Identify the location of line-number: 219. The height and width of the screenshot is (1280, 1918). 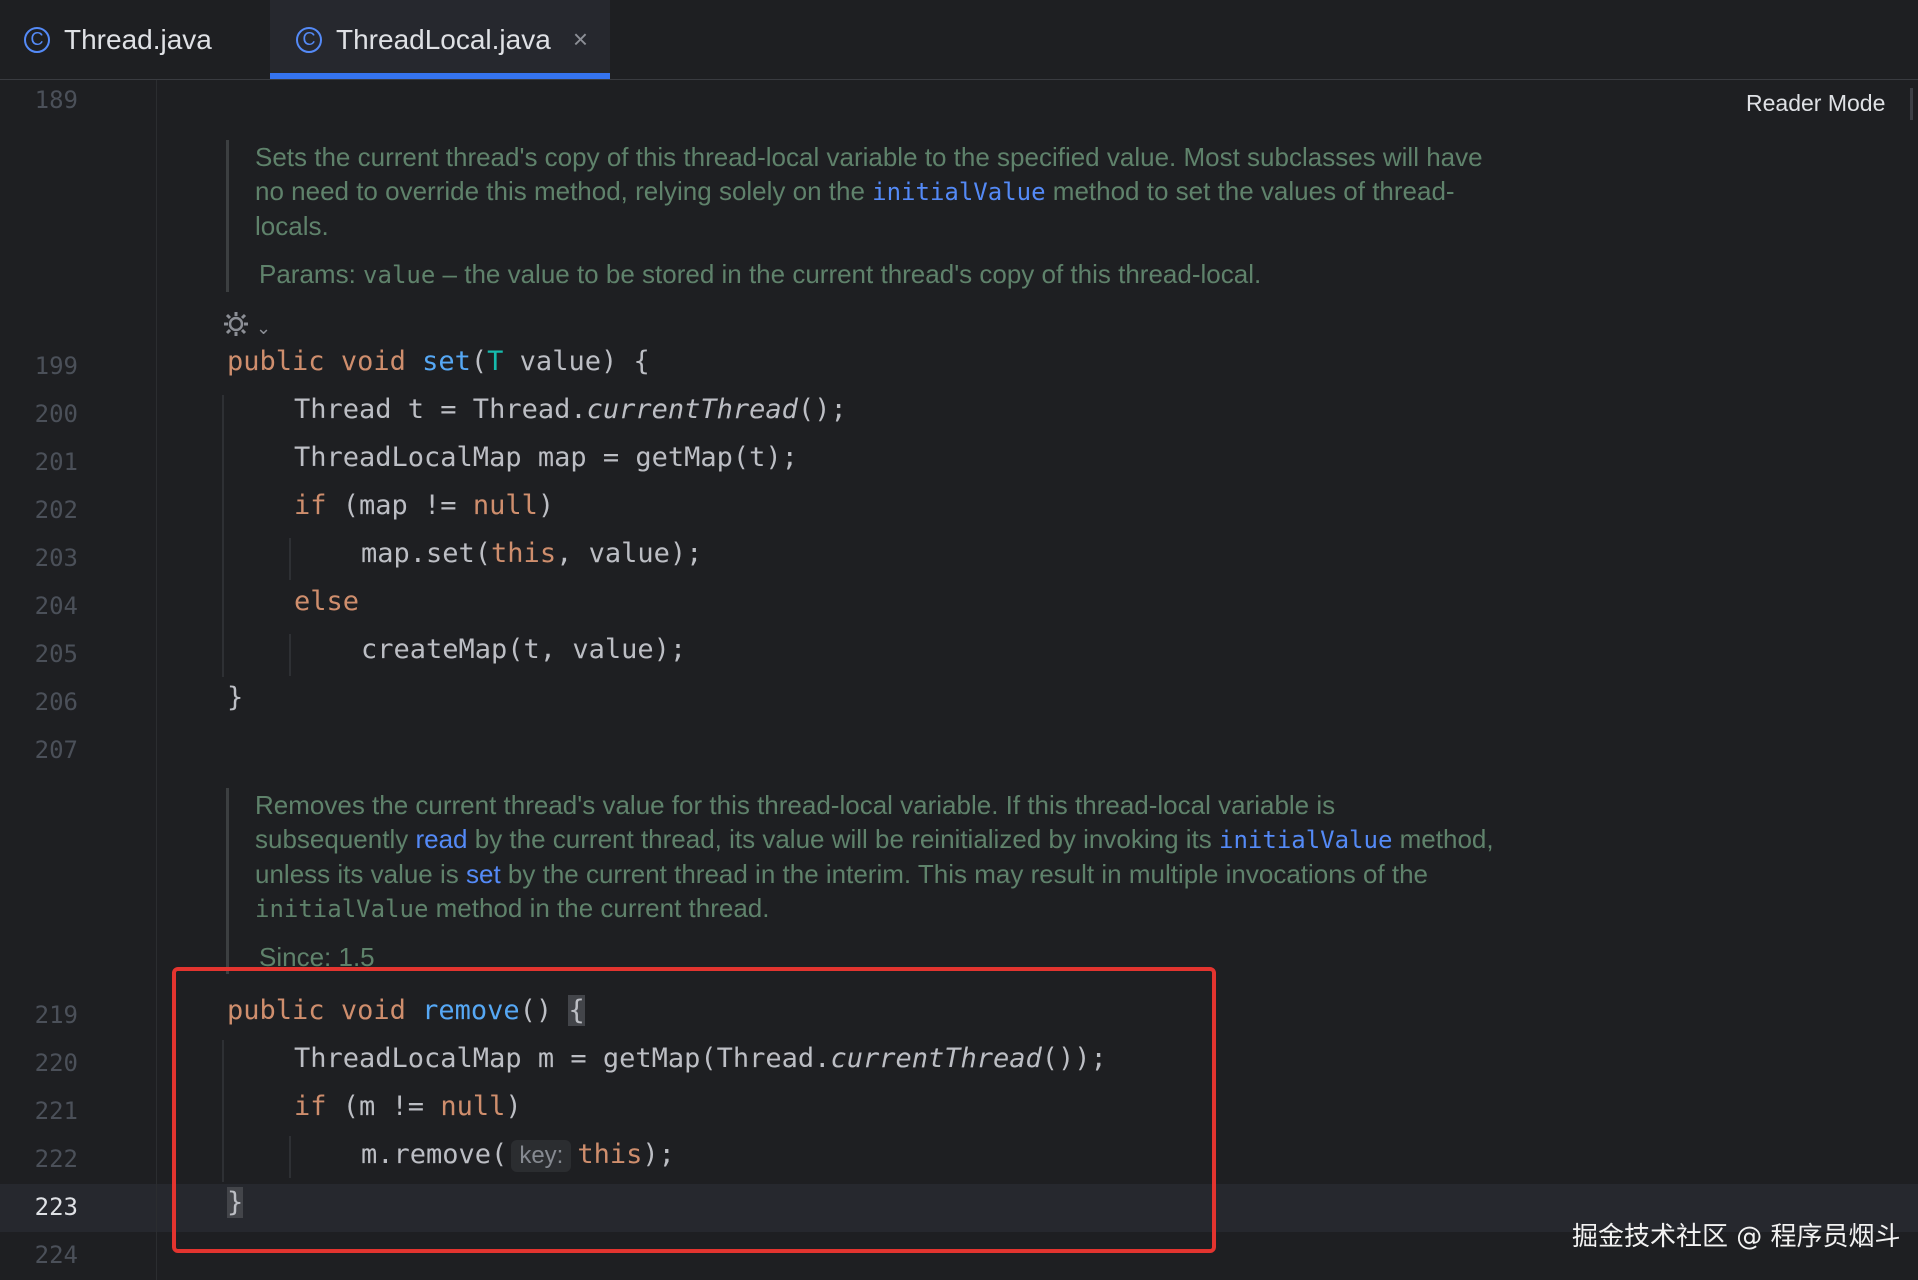
(56, 1015).